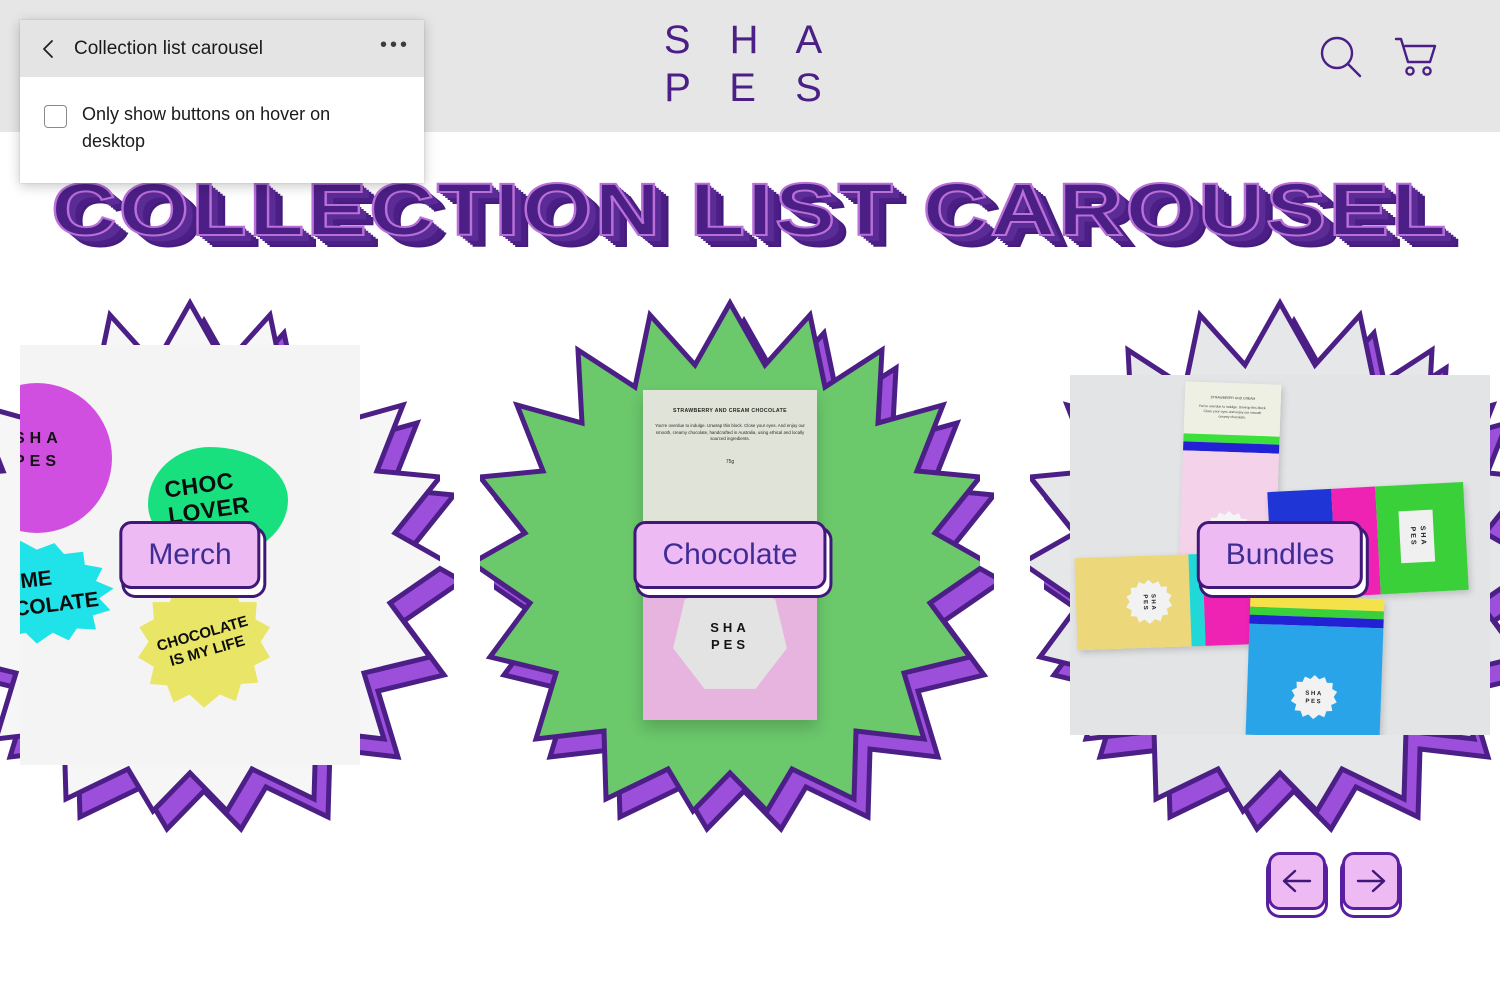 The image size is (1500, 1000). I want to click on carousel-prev-button, so click(1297, 881).